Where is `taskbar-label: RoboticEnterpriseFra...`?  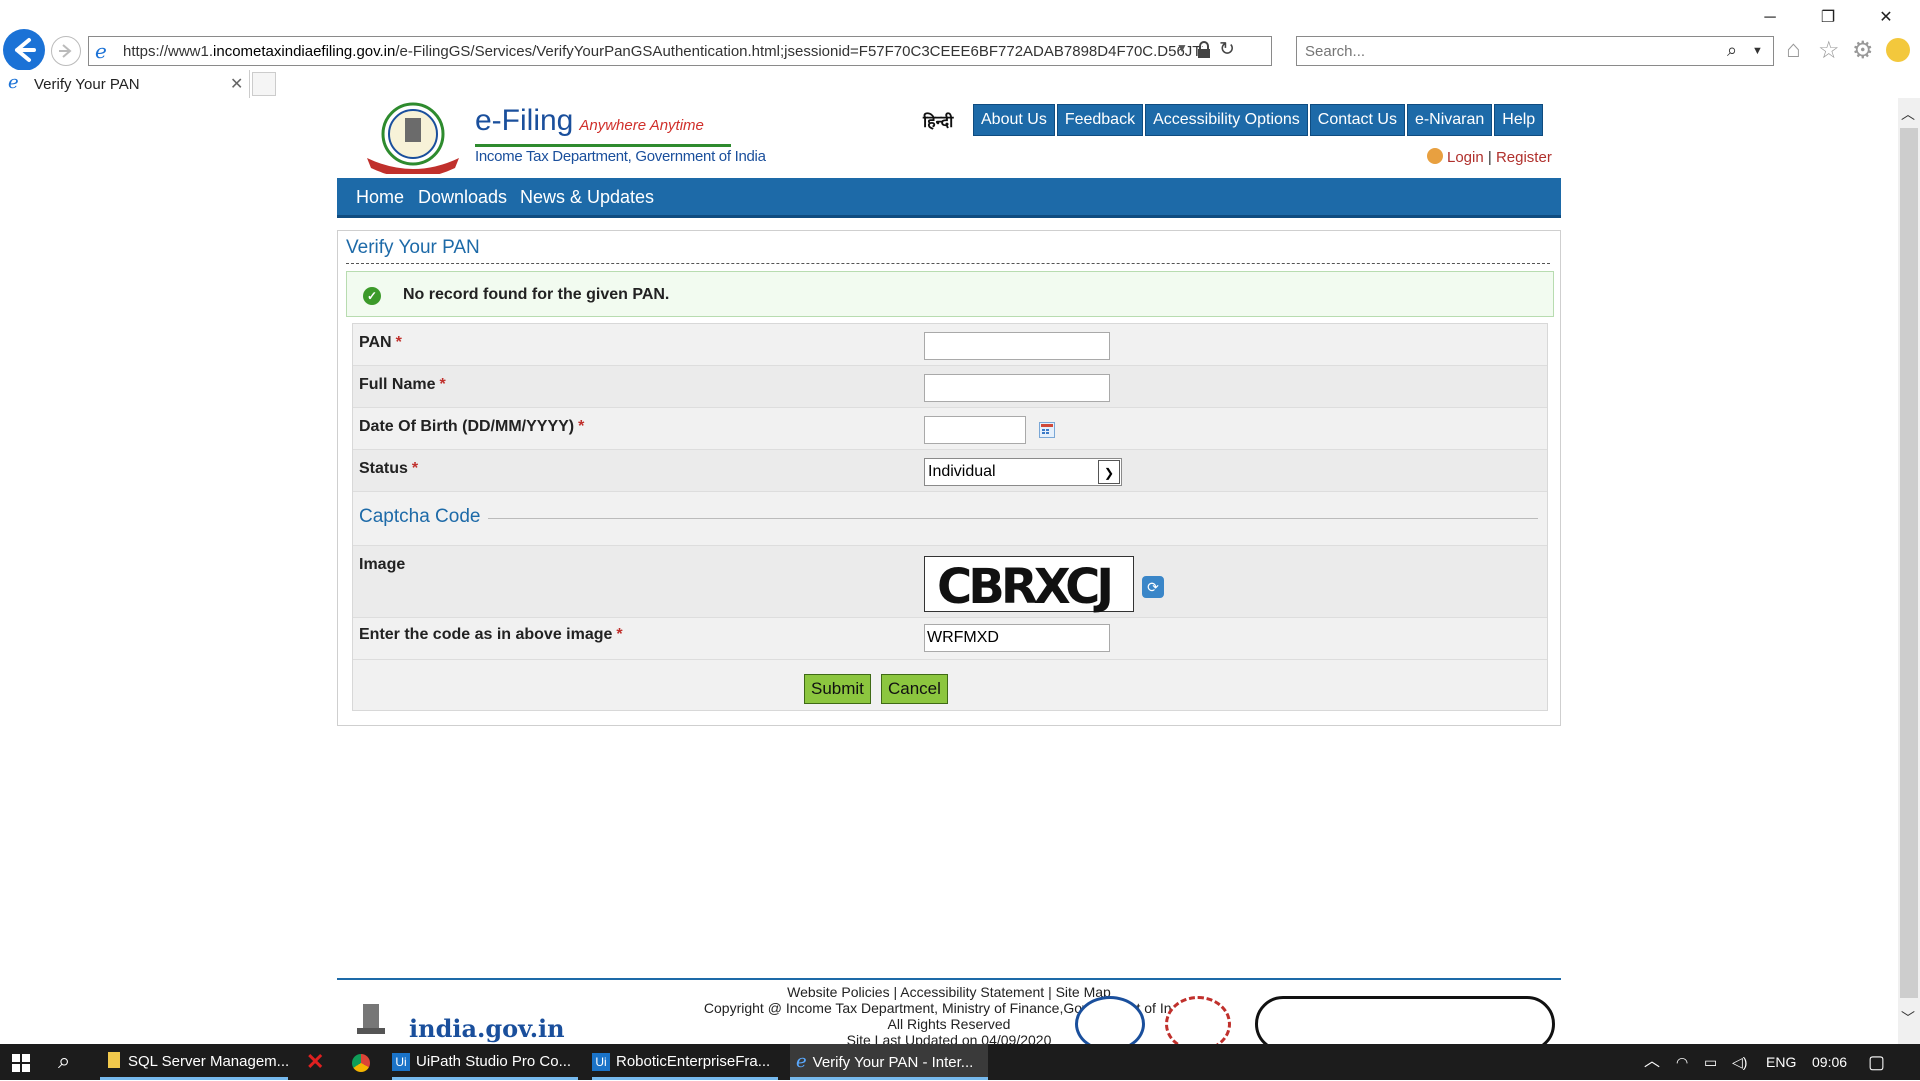
taskbar-label: RoboticEnterpriseFra... is located at coordinates (693, 1061).